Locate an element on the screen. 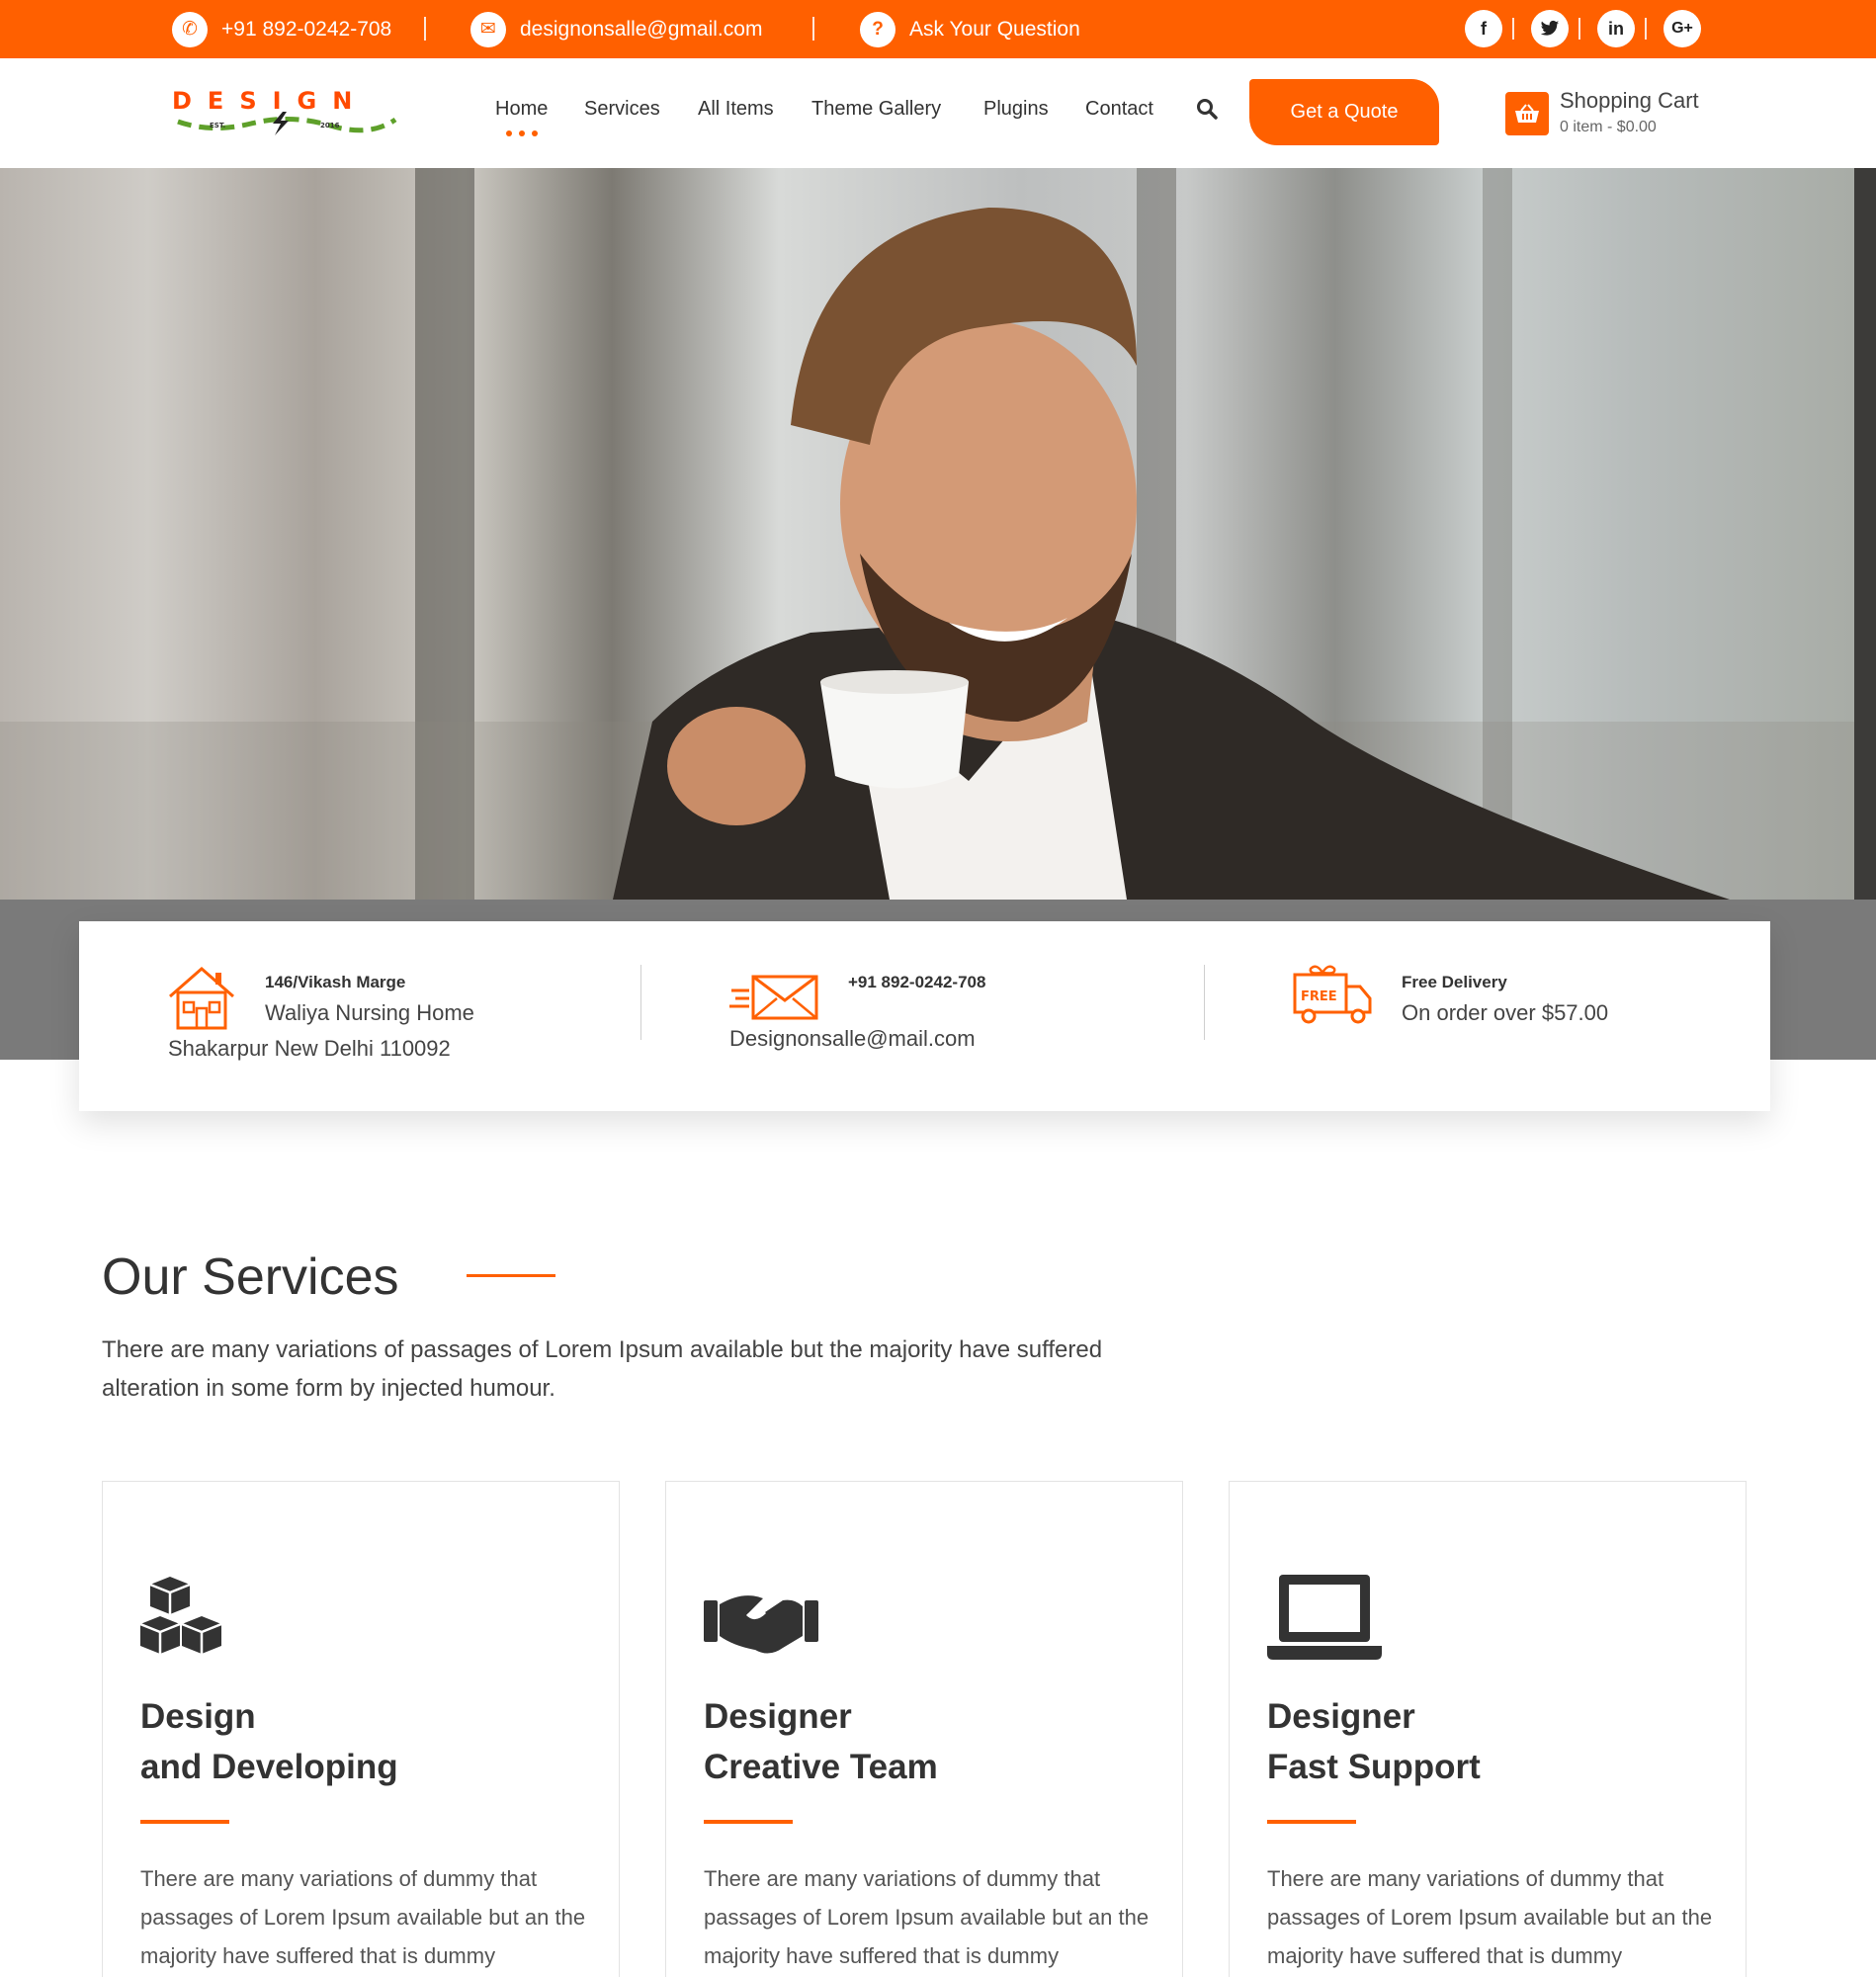 The image size is (1876, 1977). free-delivery-truck-icon: FREE is located at coordinates (1332, 995).